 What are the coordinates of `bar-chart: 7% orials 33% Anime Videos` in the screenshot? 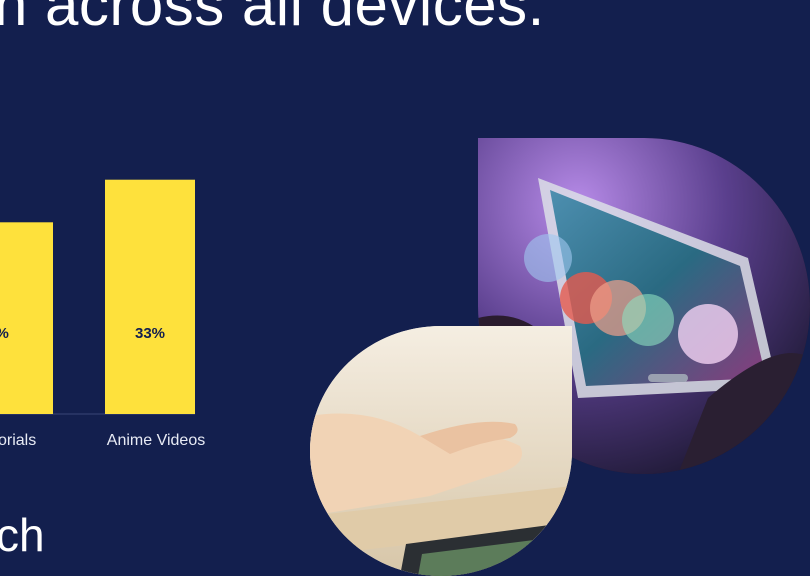 It's located at (102, 314).